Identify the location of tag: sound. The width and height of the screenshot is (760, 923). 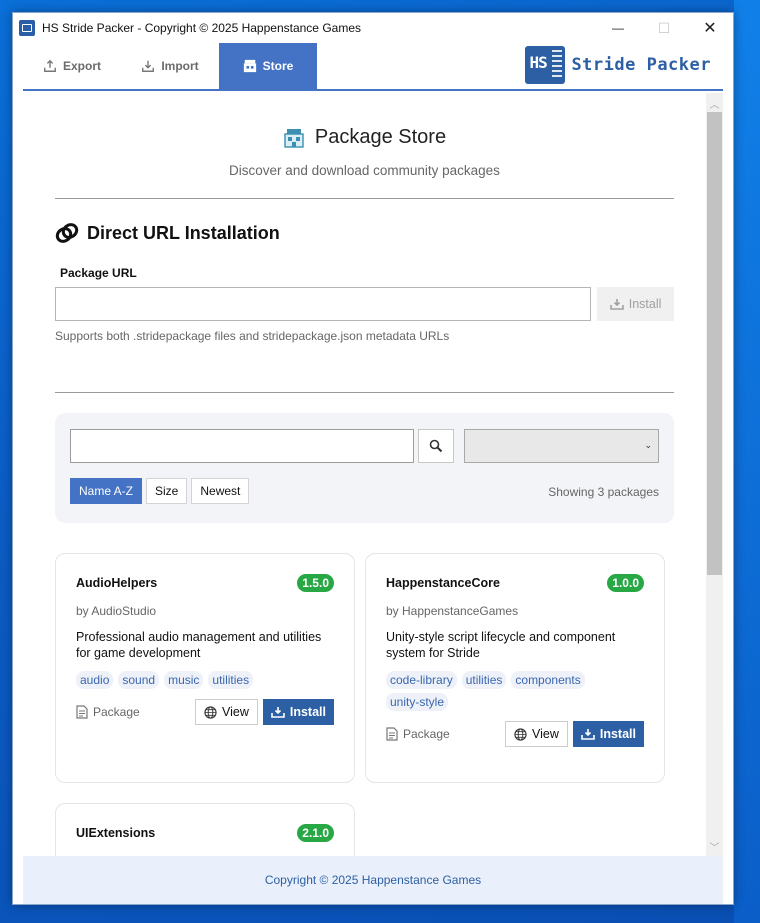
(139, 680).